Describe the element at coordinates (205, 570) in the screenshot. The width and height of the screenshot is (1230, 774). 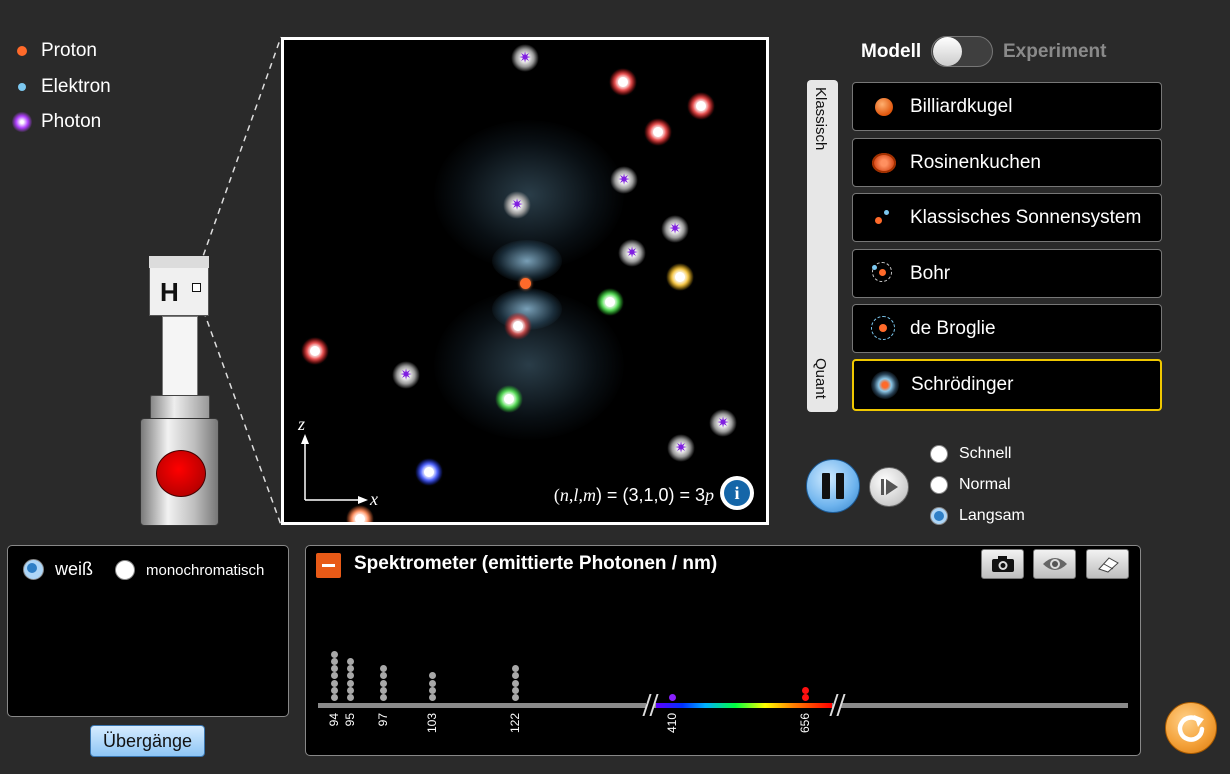
I see `light-label: monochromatisch` at that location.